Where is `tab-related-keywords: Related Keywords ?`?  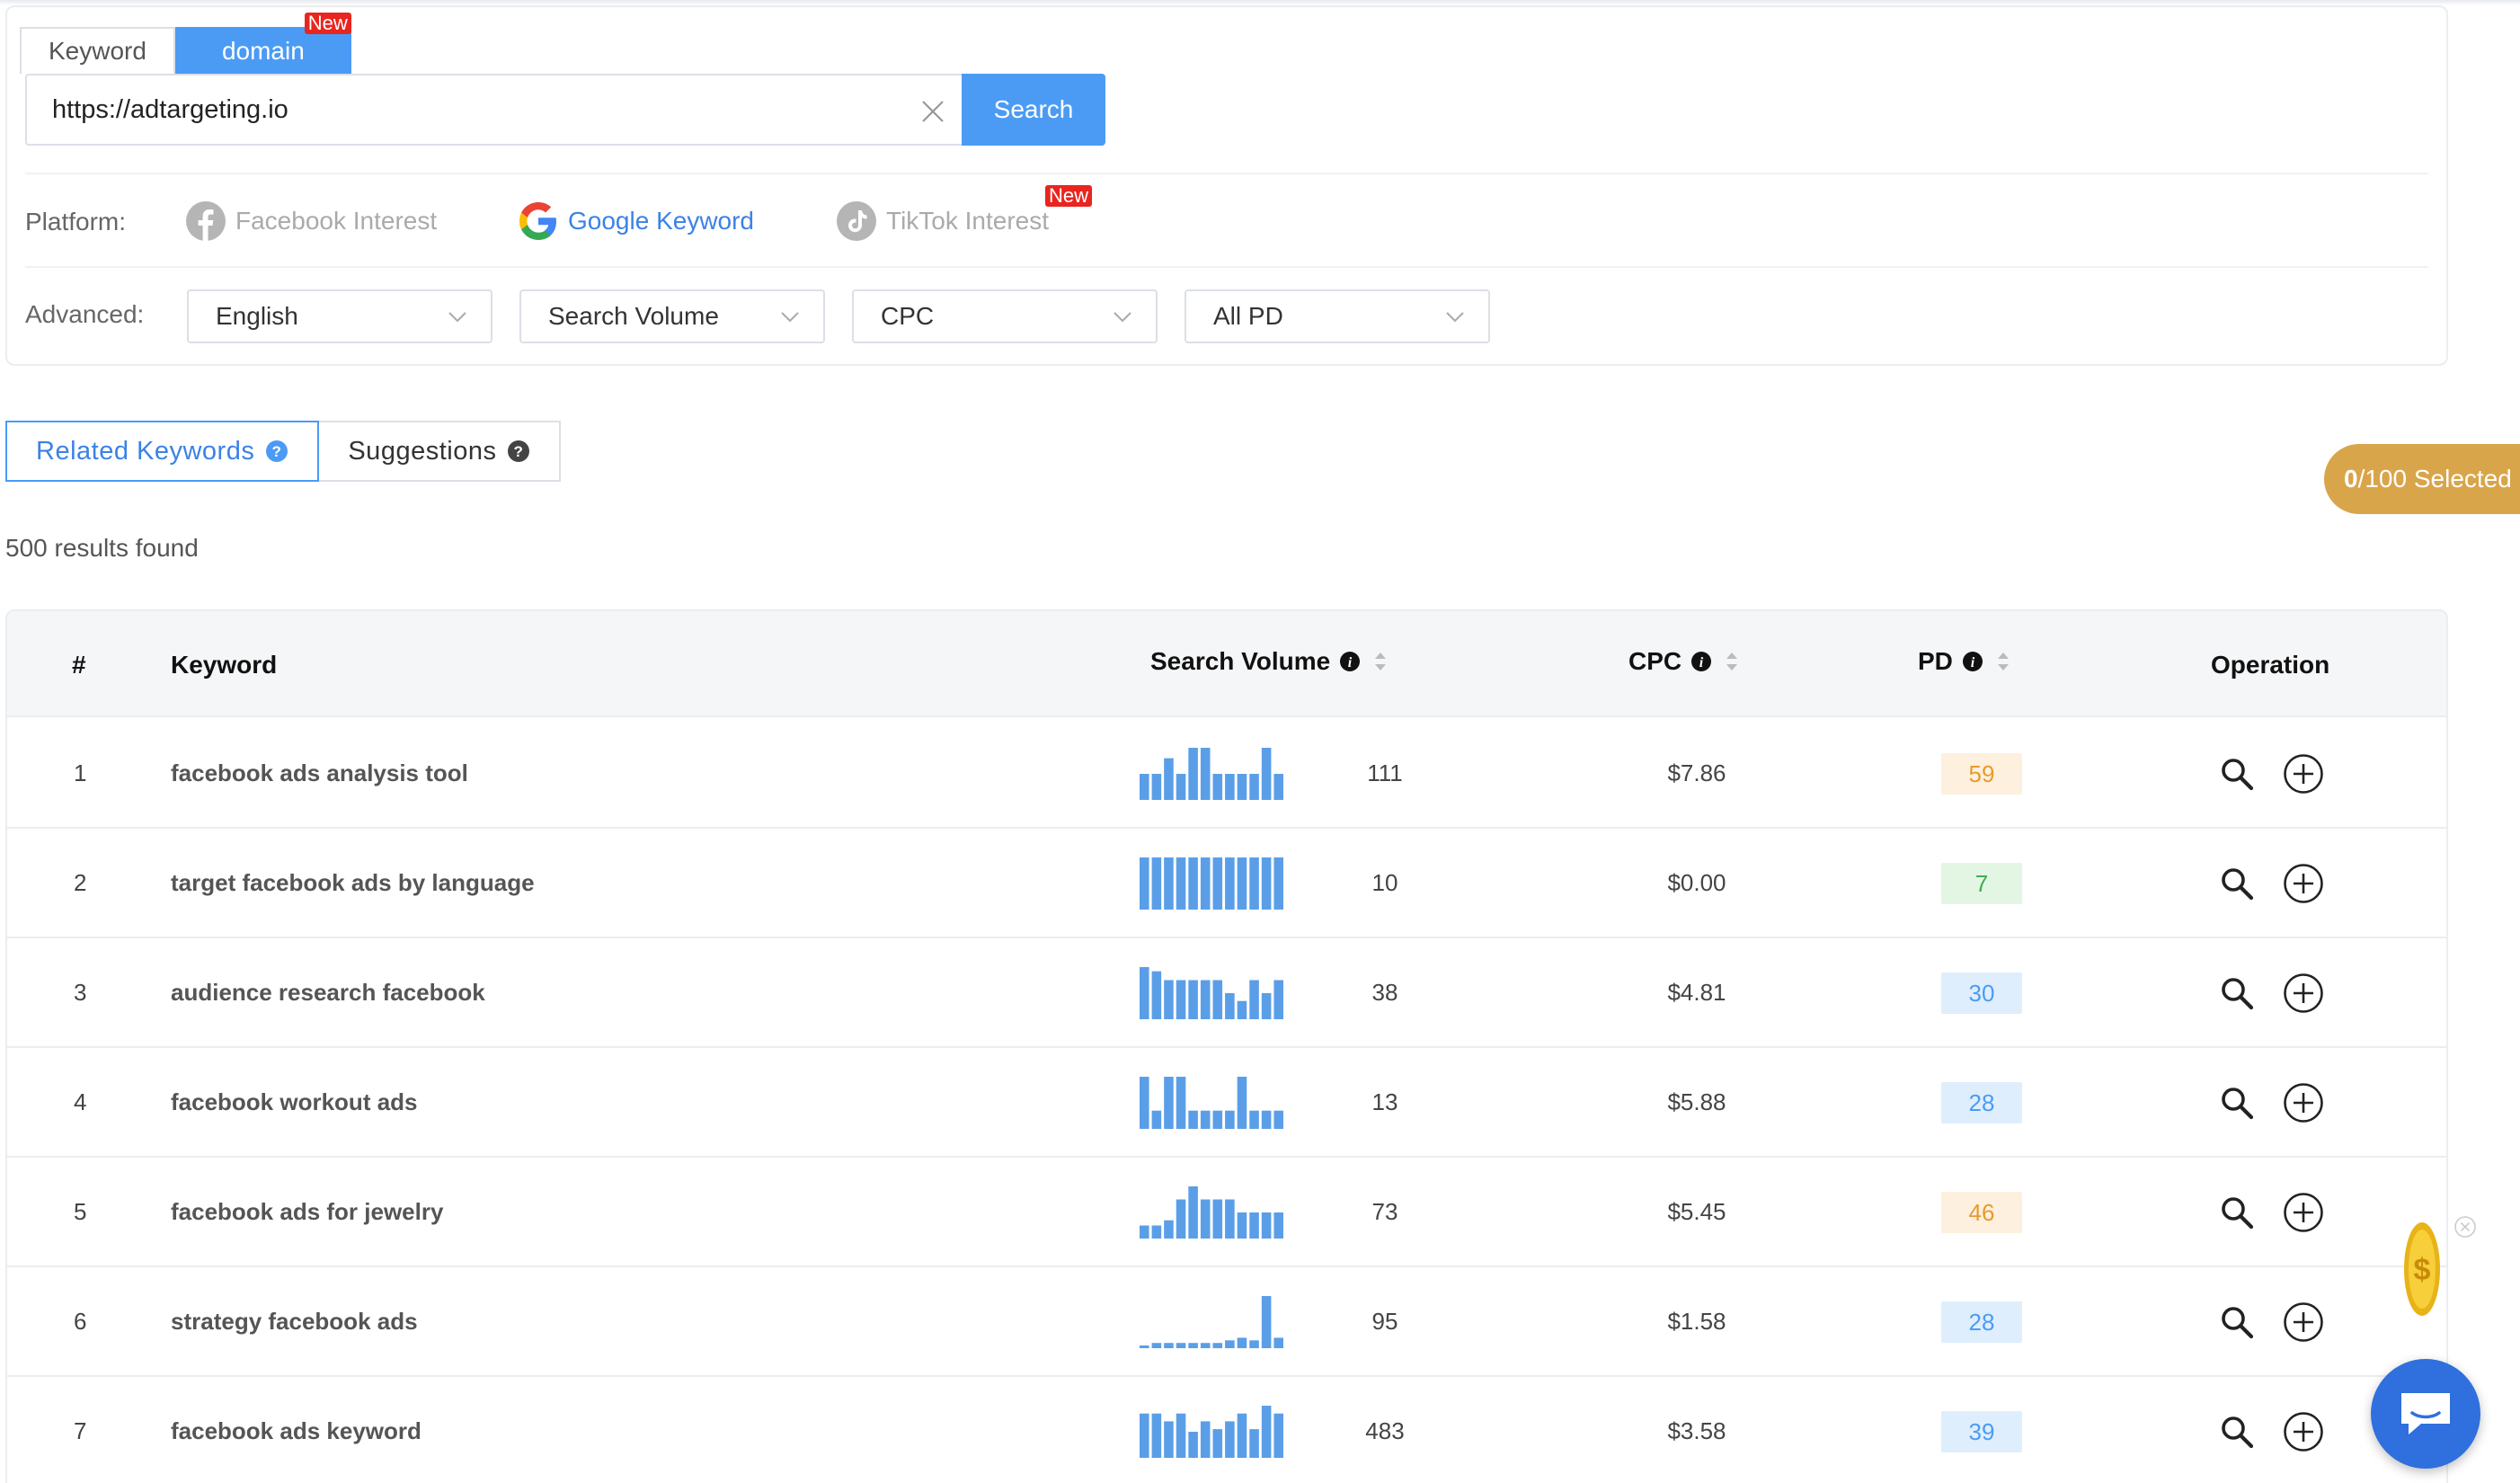 tab-related-keywords: Related Keywords ? is located at coordinates (162, 452).